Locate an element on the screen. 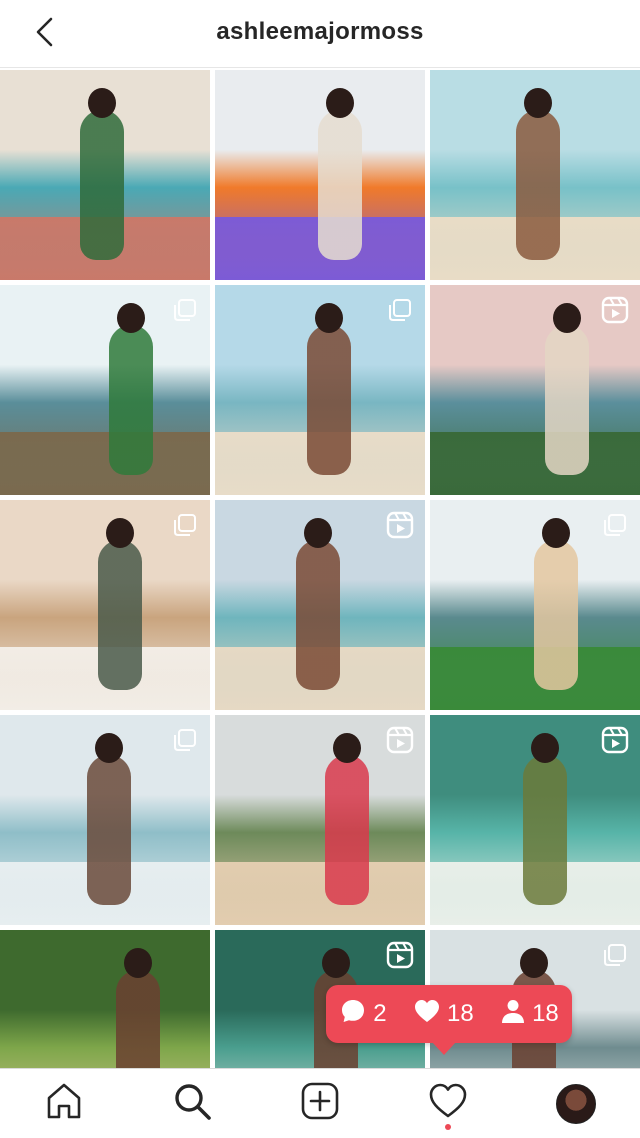 This screenshot has height=1138, width=640. post-tile-shore-walk is located at coordinates (320, 605).